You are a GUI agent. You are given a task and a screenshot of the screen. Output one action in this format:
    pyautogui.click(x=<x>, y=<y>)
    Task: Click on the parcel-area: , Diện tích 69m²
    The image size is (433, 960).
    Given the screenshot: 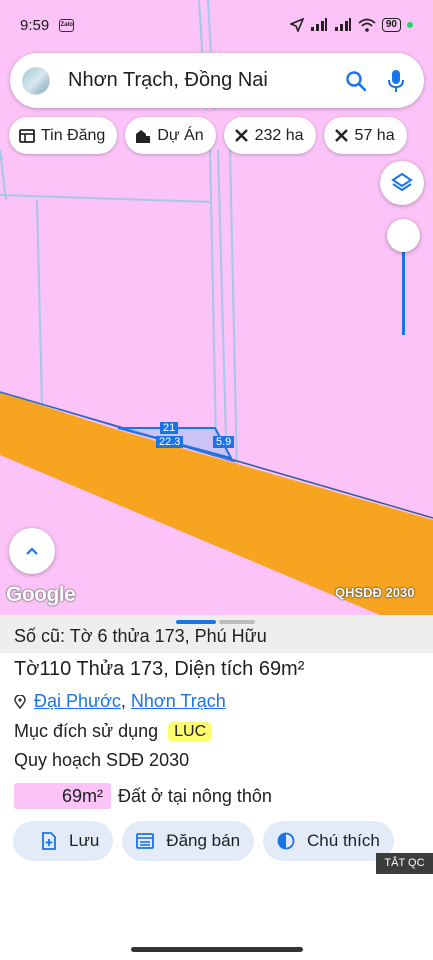 What is the action you would take?
    pyautogui.click(x=234, y=669)
    